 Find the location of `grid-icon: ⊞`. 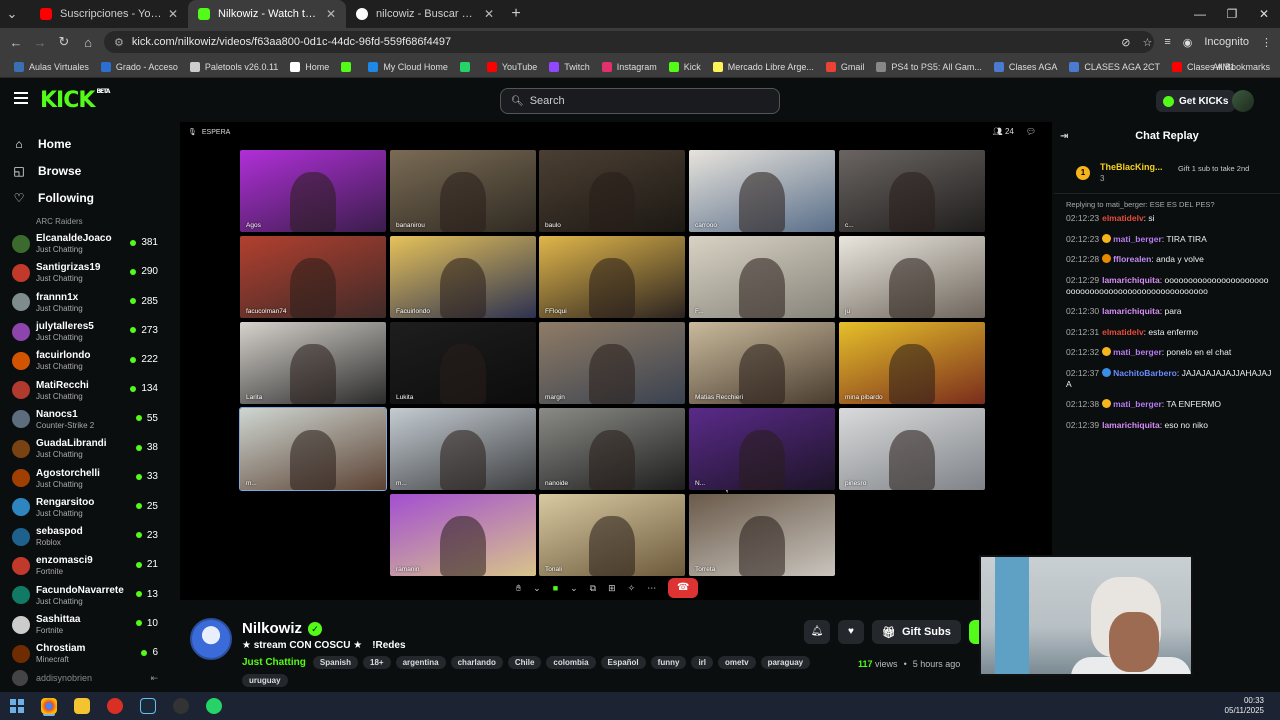

grid-icon: ⊞ is located at coordinates (612, 588).